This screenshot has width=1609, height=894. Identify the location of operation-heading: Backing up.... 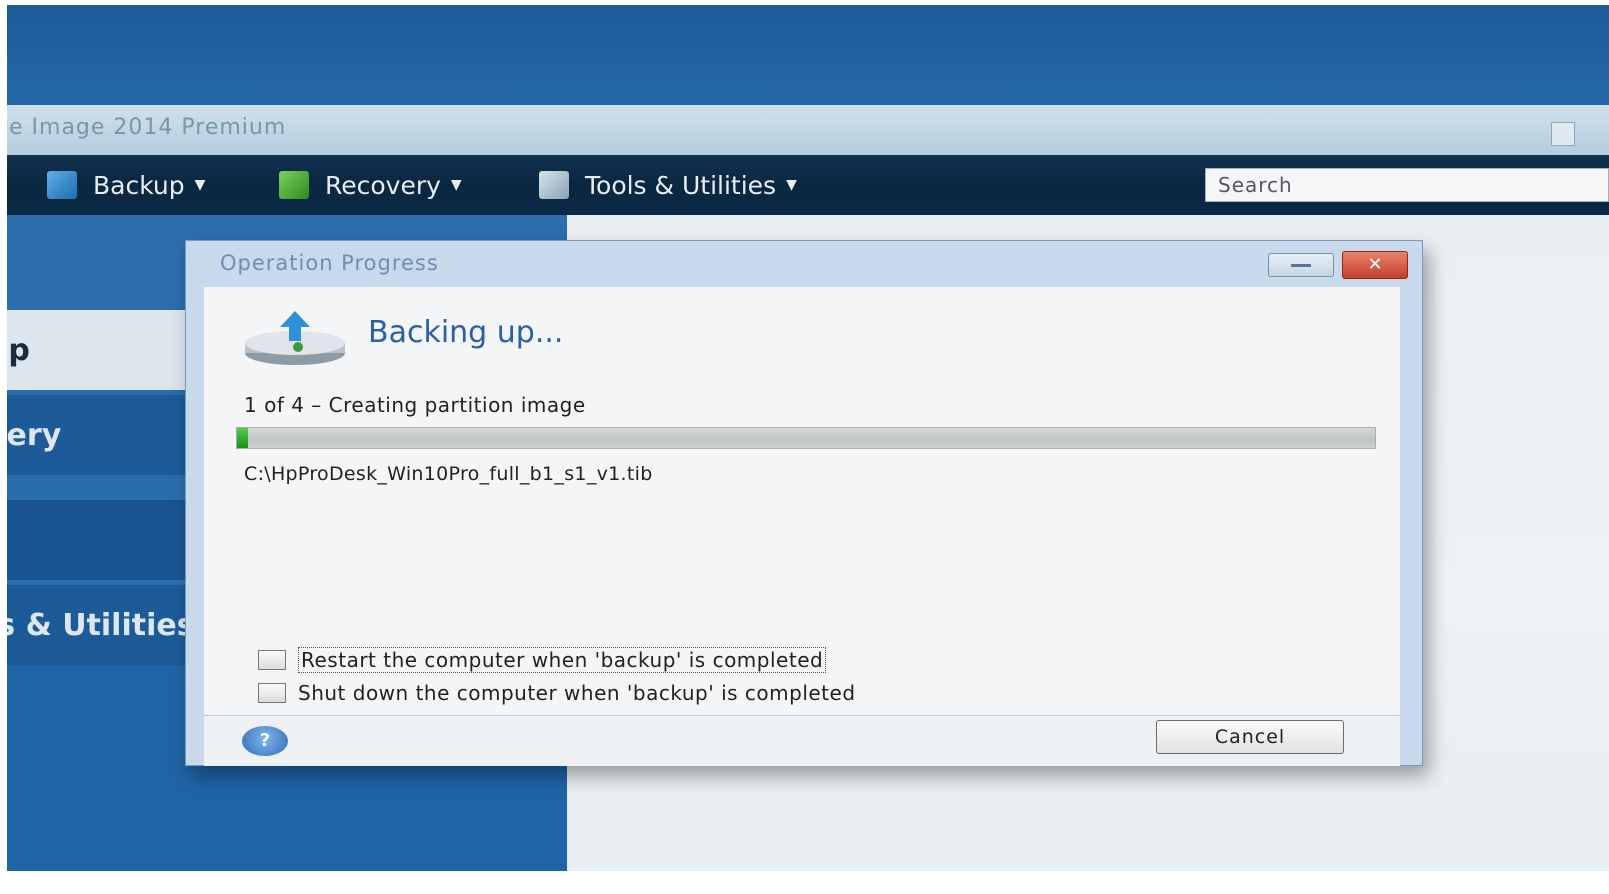
(466, 332).